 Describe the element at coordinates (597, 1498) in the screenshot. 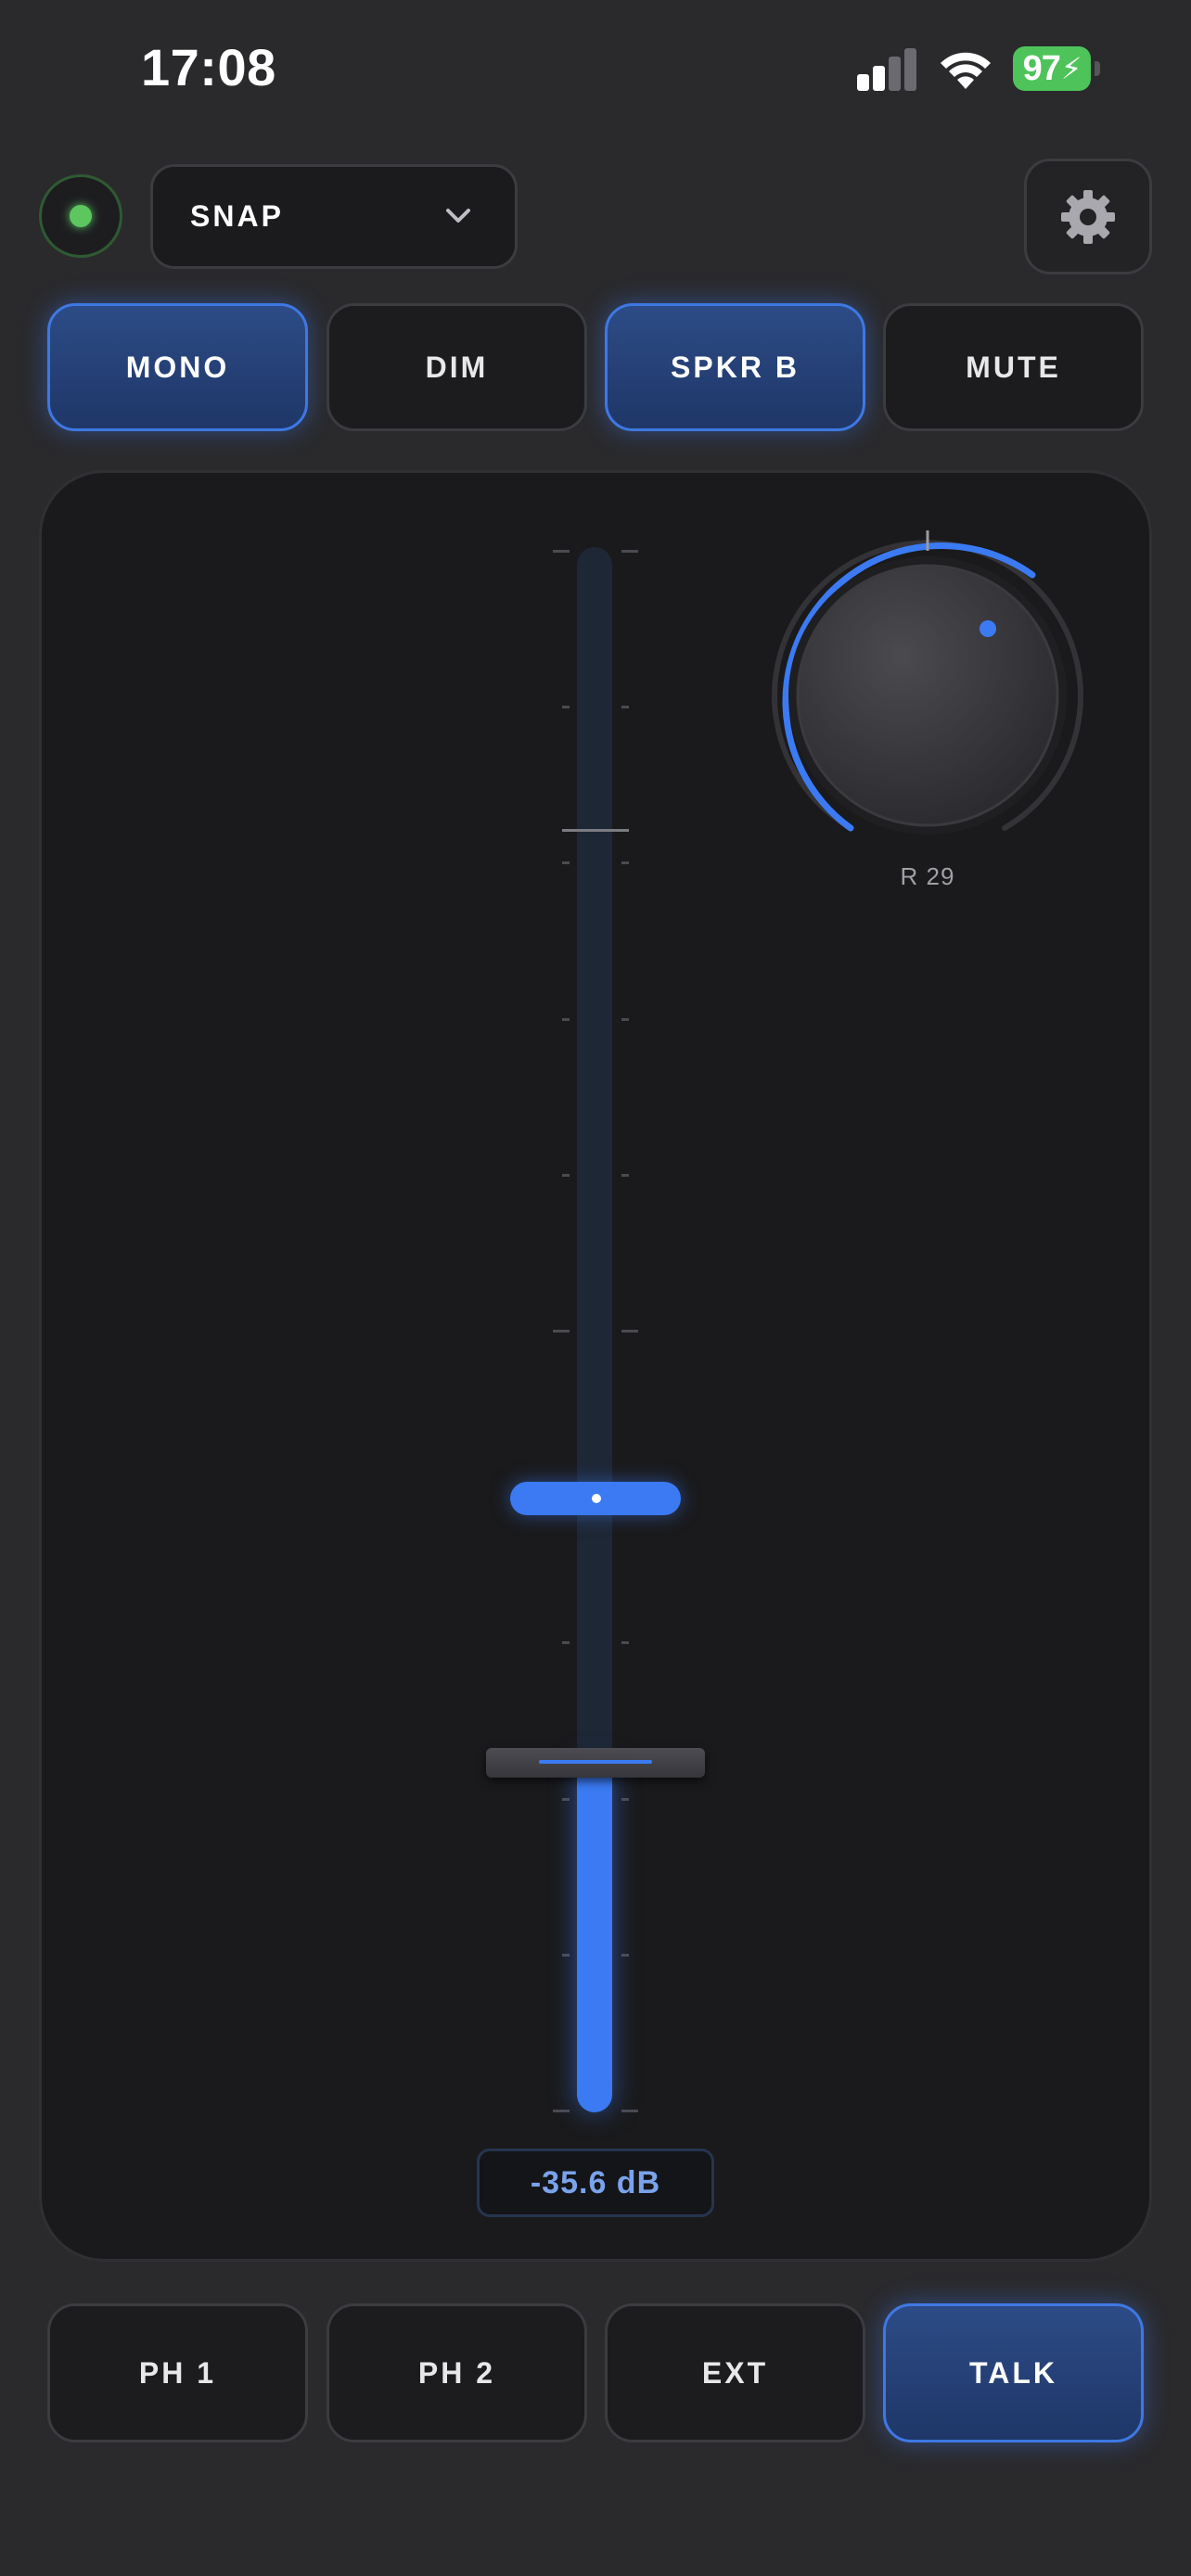

I see `trim-handle-dot` at that location.